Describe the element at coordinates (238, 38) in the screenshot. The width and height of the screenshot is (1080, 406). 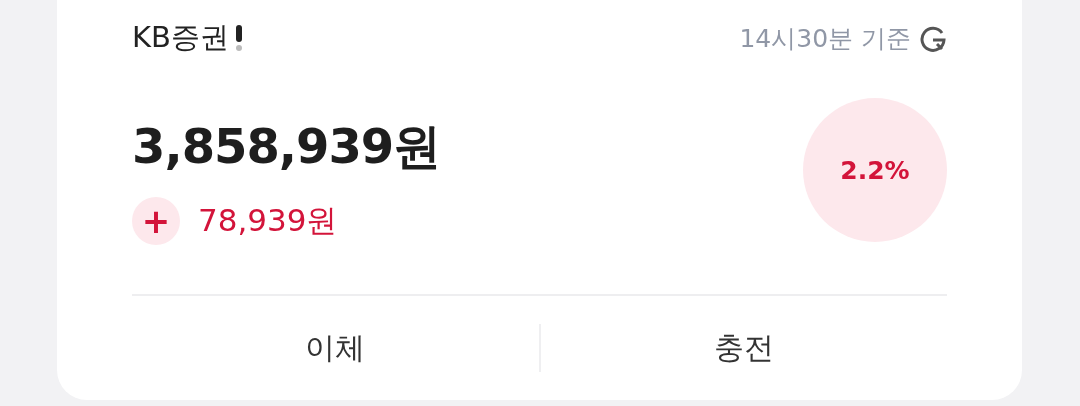
I see `exclamation-icon` at that location.